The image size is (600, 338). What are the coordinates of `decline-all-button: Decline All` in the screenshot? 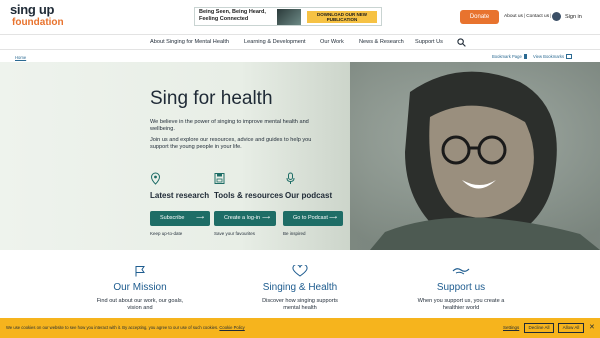 It's located at (539, 328).